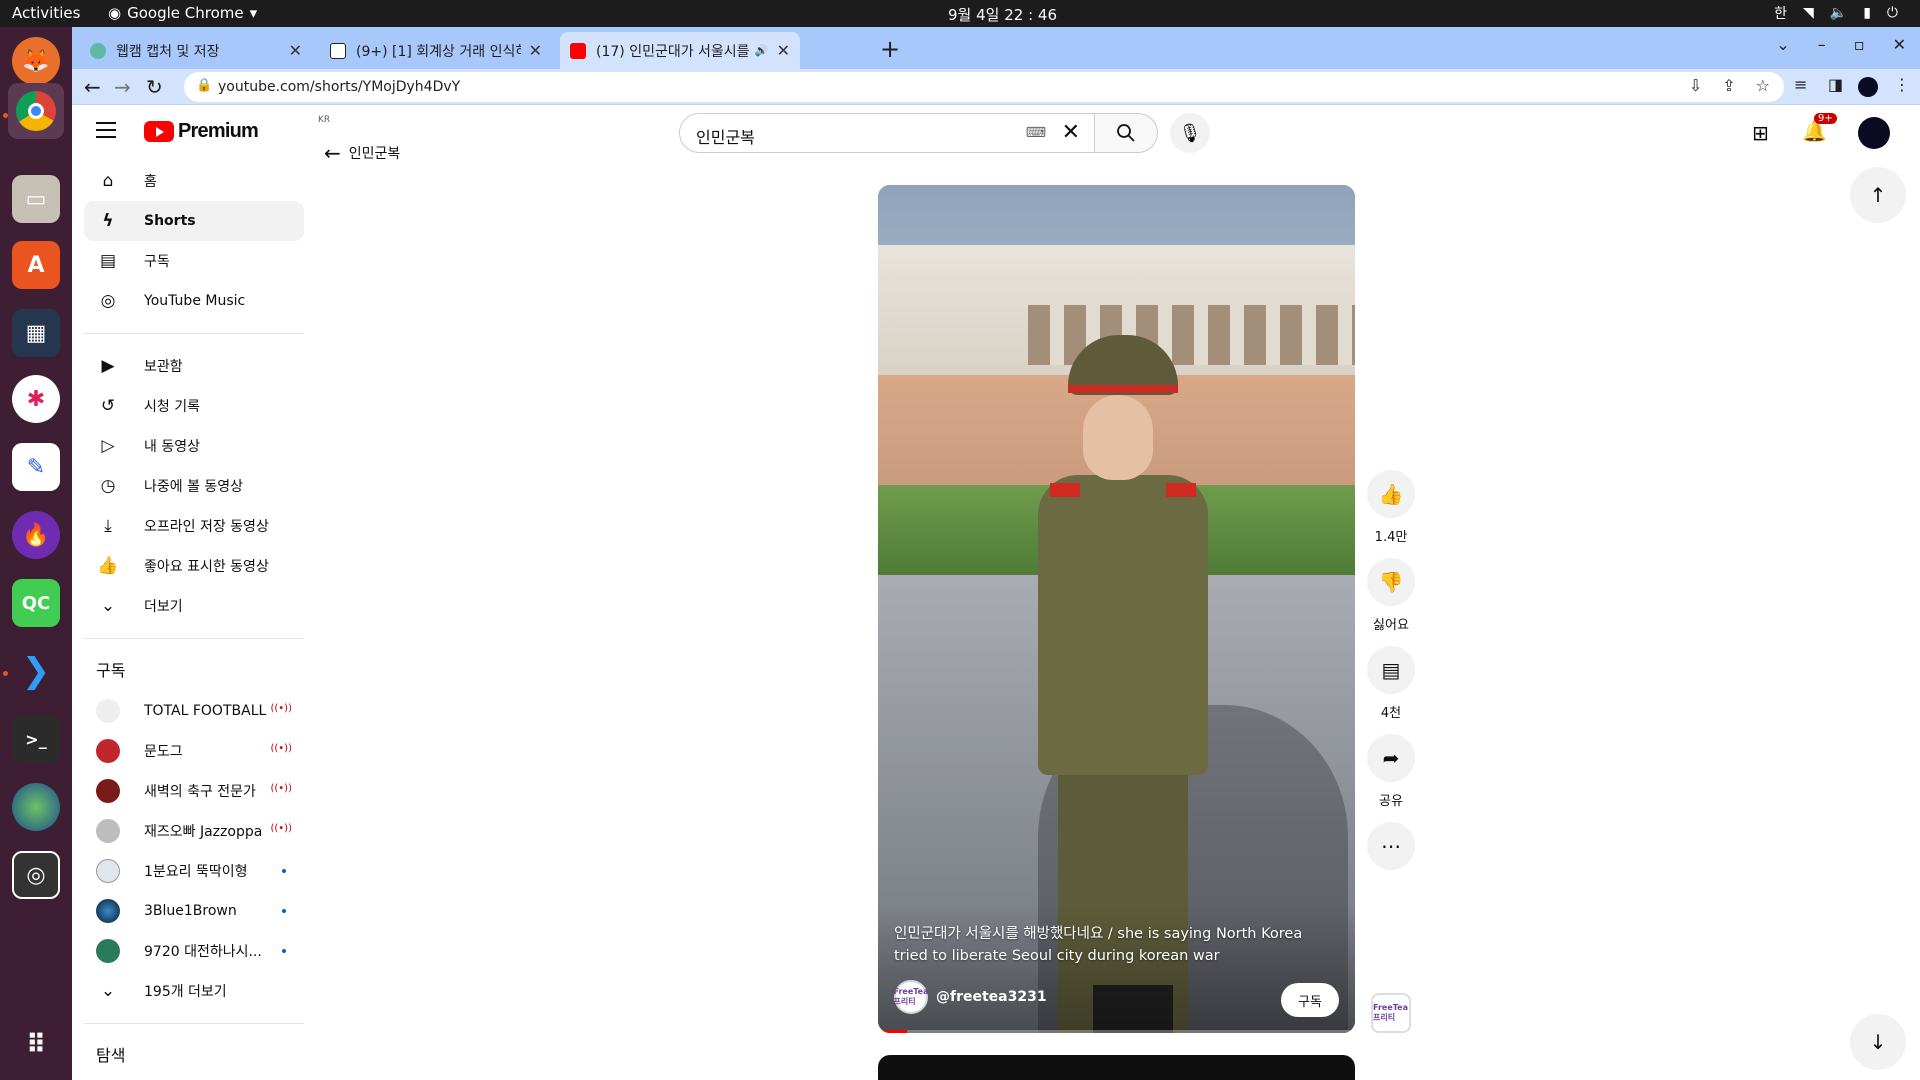 The height and width of the screenshot is (1080, 1920). Describe the element at coordinates (890, 49) in the screenshot. I see `new-tab-button: +` at that location.